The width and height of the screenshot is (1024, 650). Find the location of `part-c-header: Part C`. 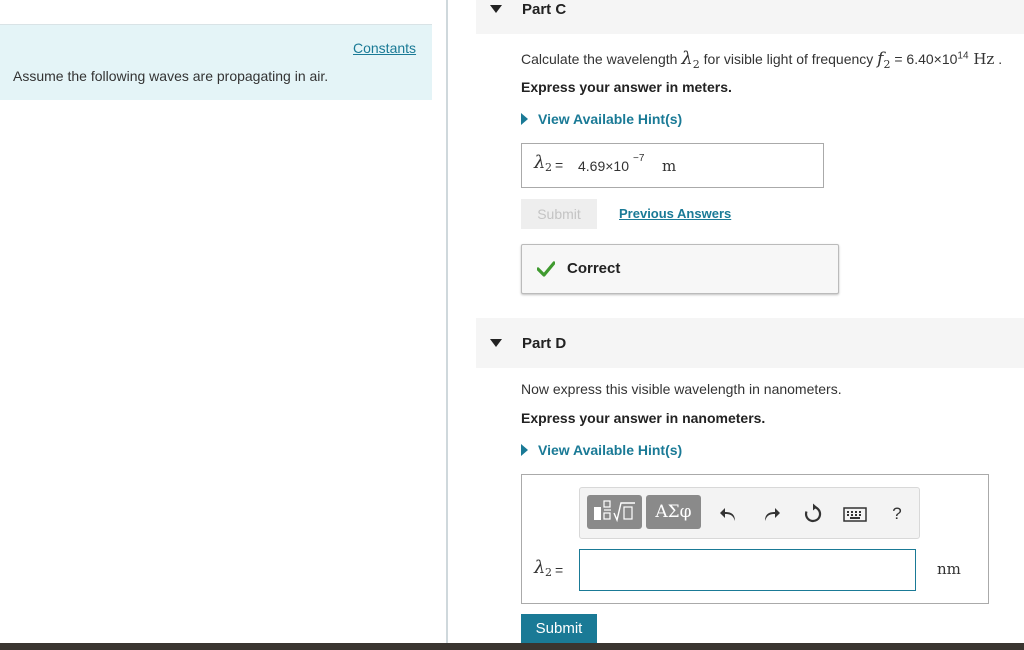

part-c-header: Part C is located at coordinates (750, 17).